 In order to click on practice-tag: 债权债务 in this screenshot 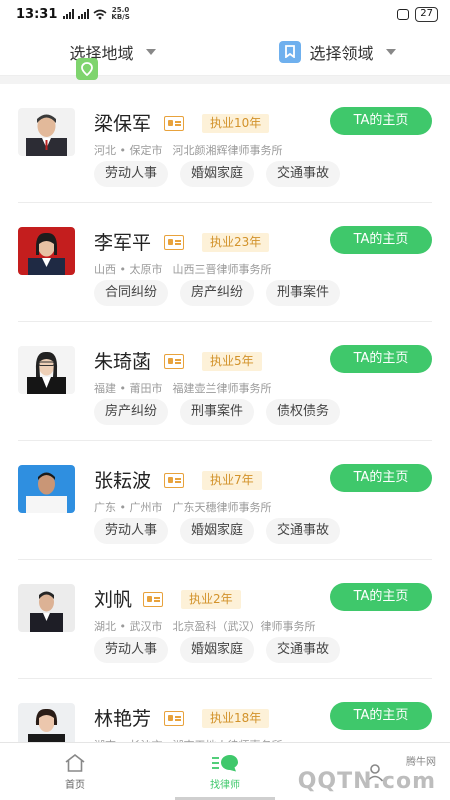, I will do `click(303, 412)`.